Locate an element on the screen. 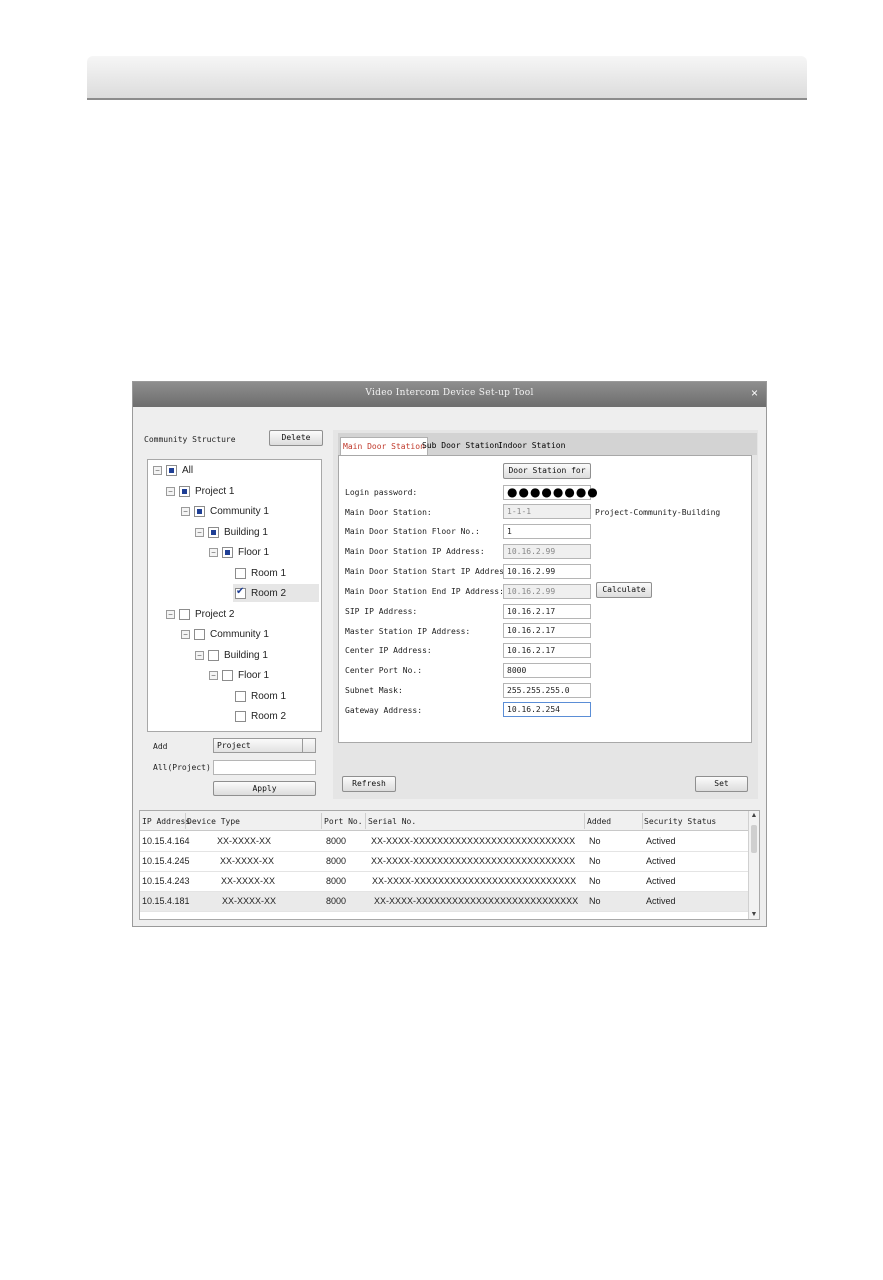 This screenshot has height=1280, width=883. tree-node-project-1: − Project 1 is located at coordinates (200, 491).